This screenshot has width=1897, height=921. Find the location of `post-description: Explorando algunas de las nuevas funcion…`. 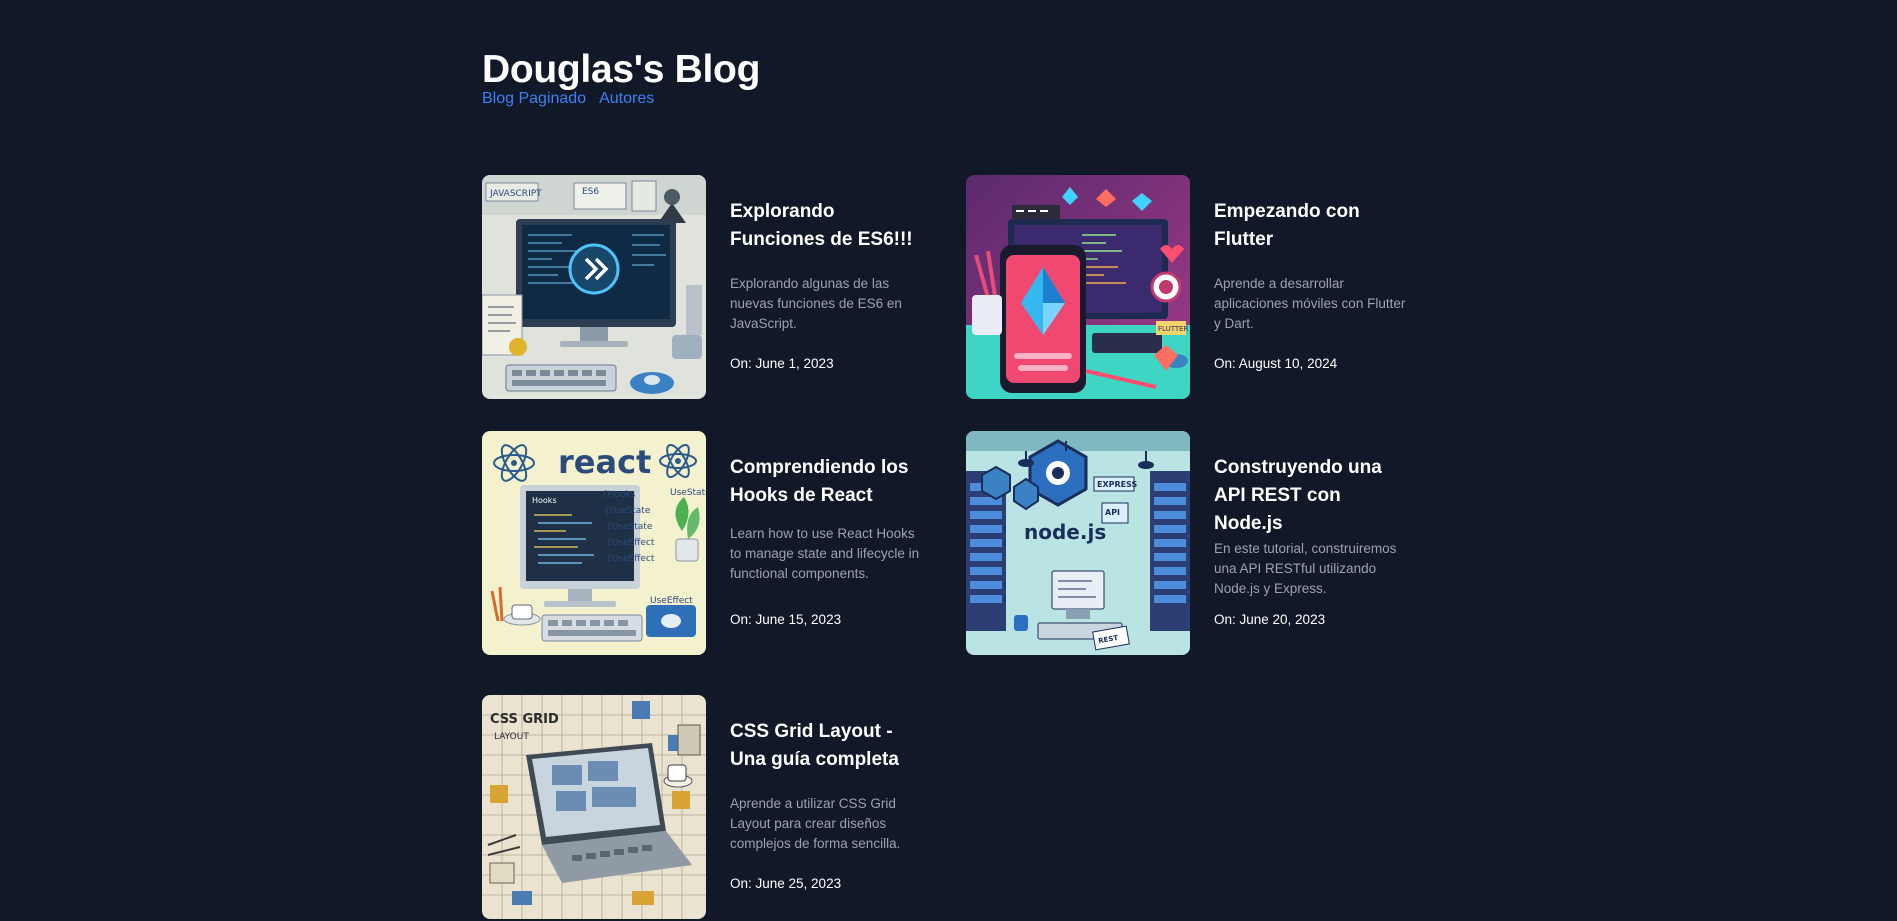

post-description: Explorando algunas de las nuevas funcion… is located at coordinates (816, 303).